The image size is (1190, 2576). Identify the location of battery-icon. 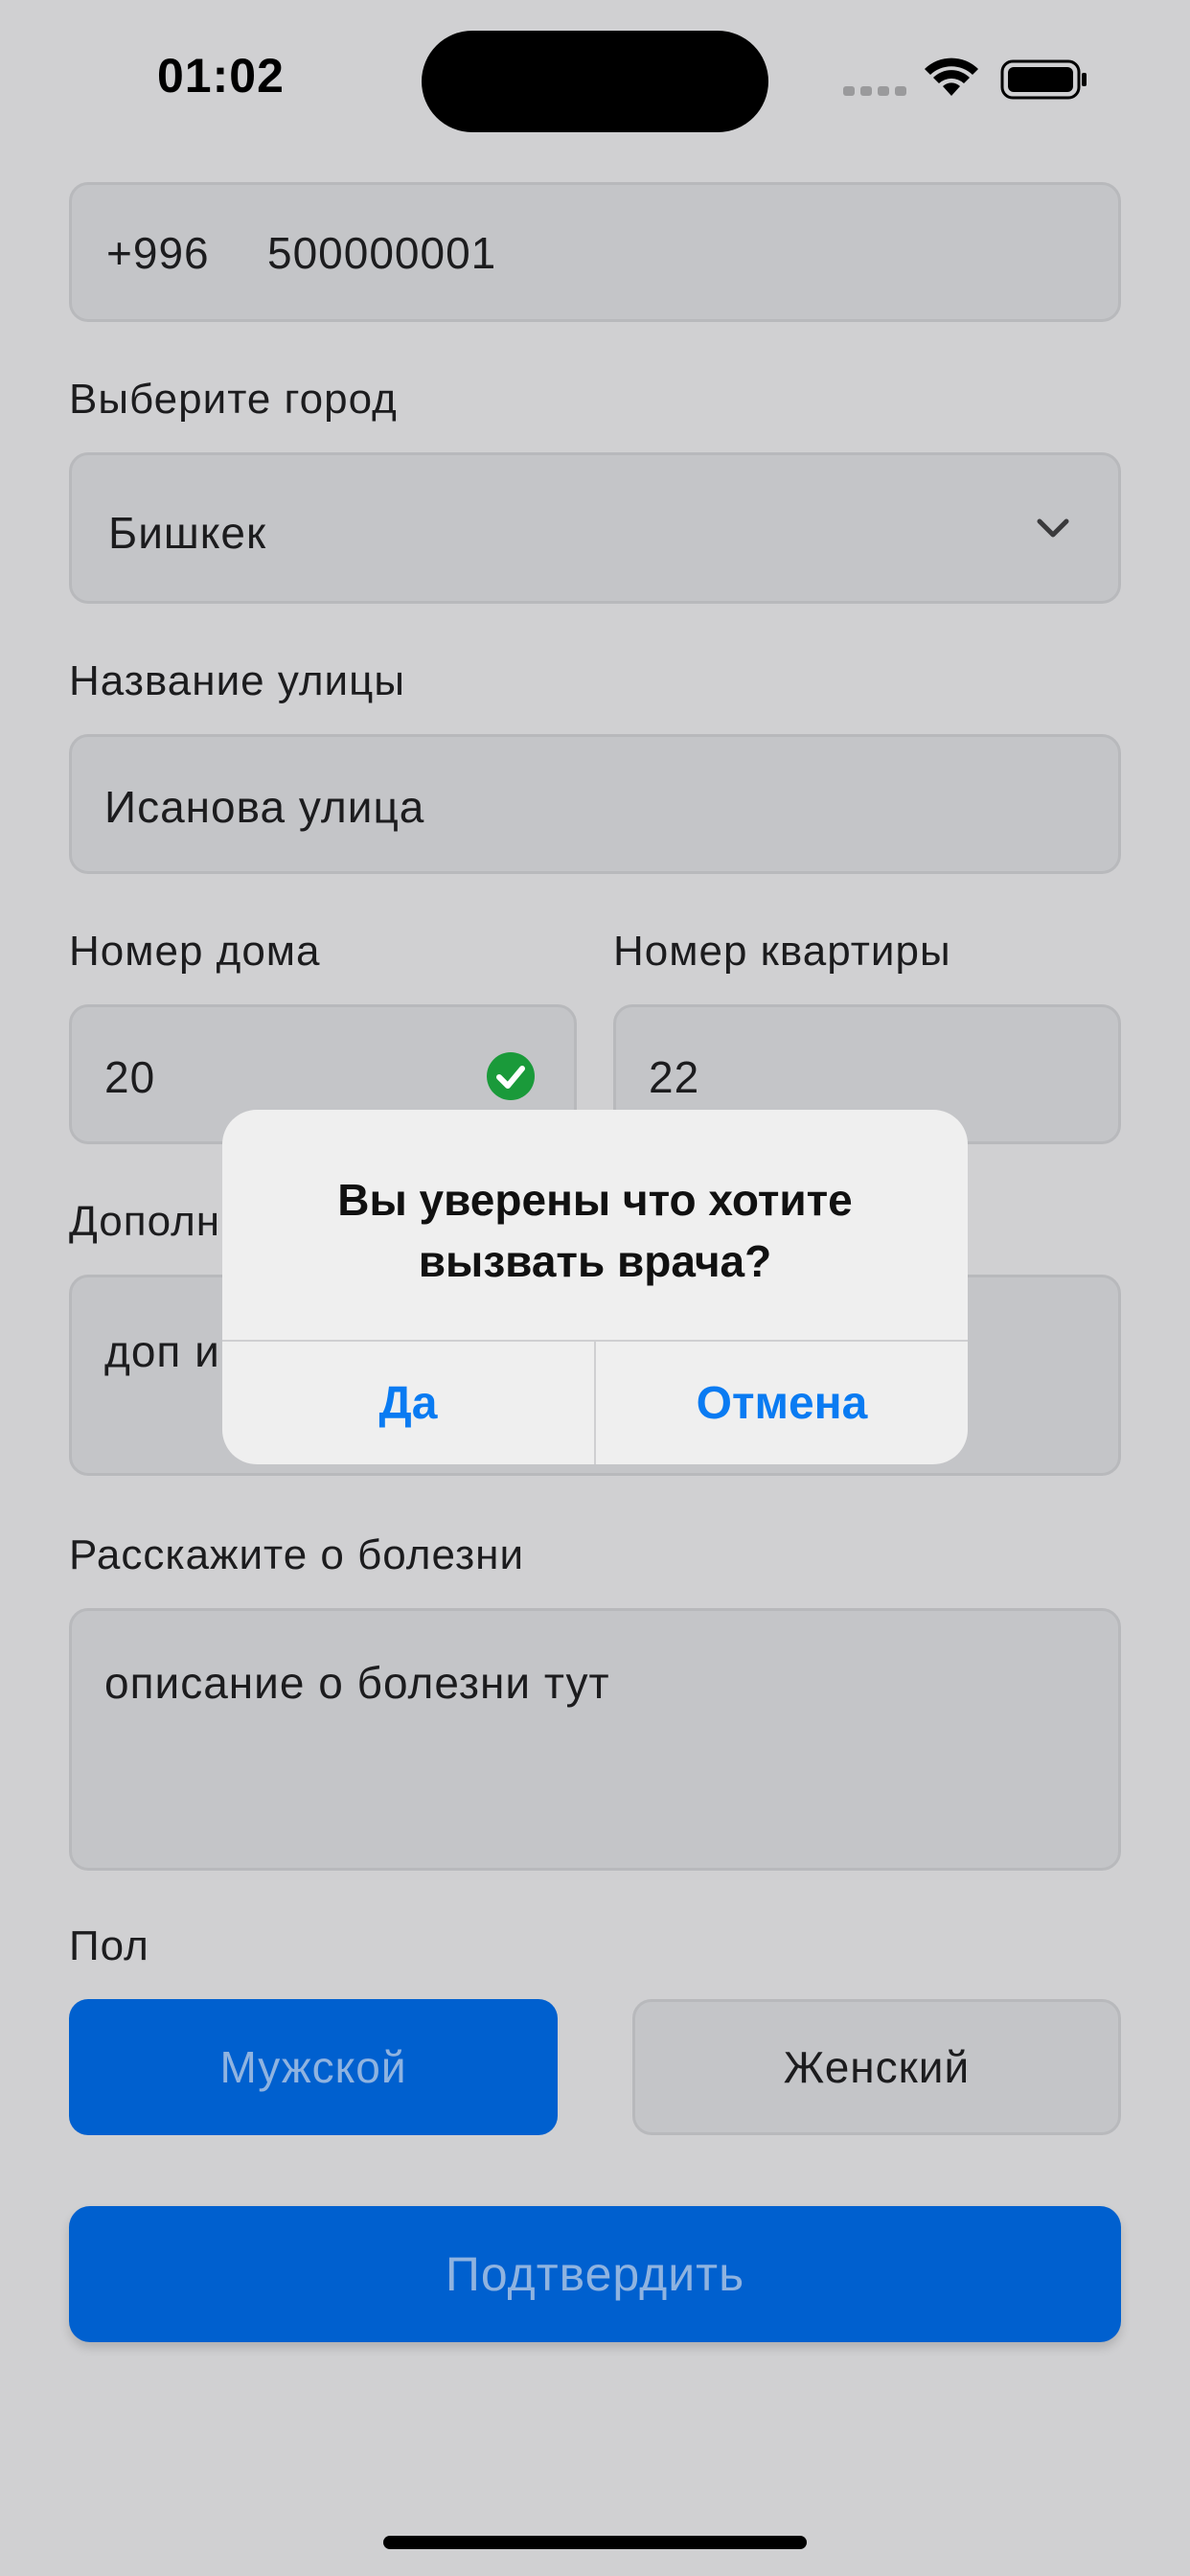
(1043, 79).